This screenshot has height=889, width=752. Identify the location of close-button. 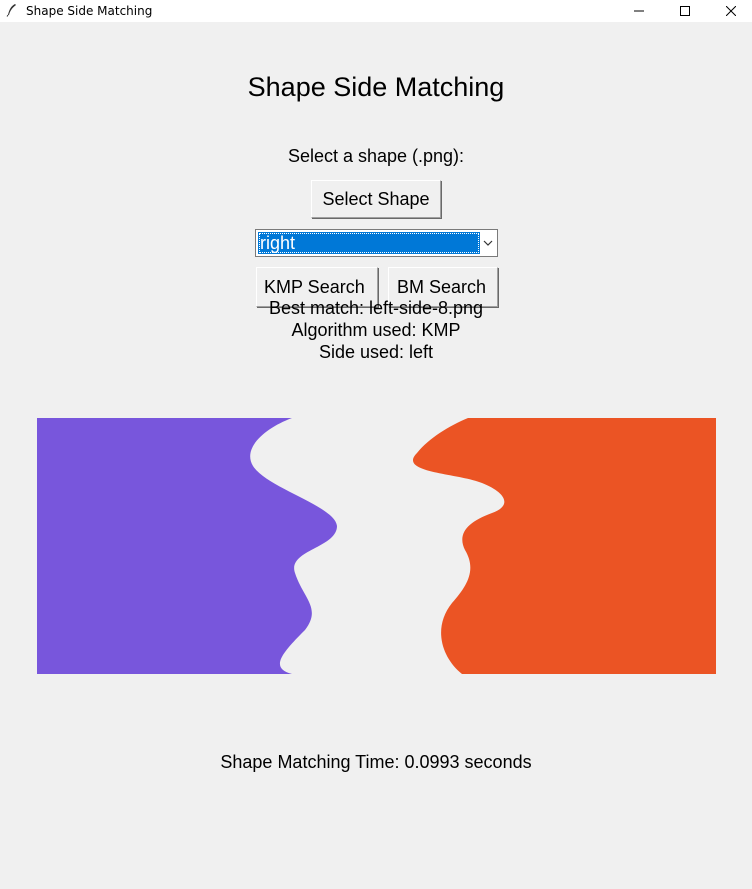
(730, 11).